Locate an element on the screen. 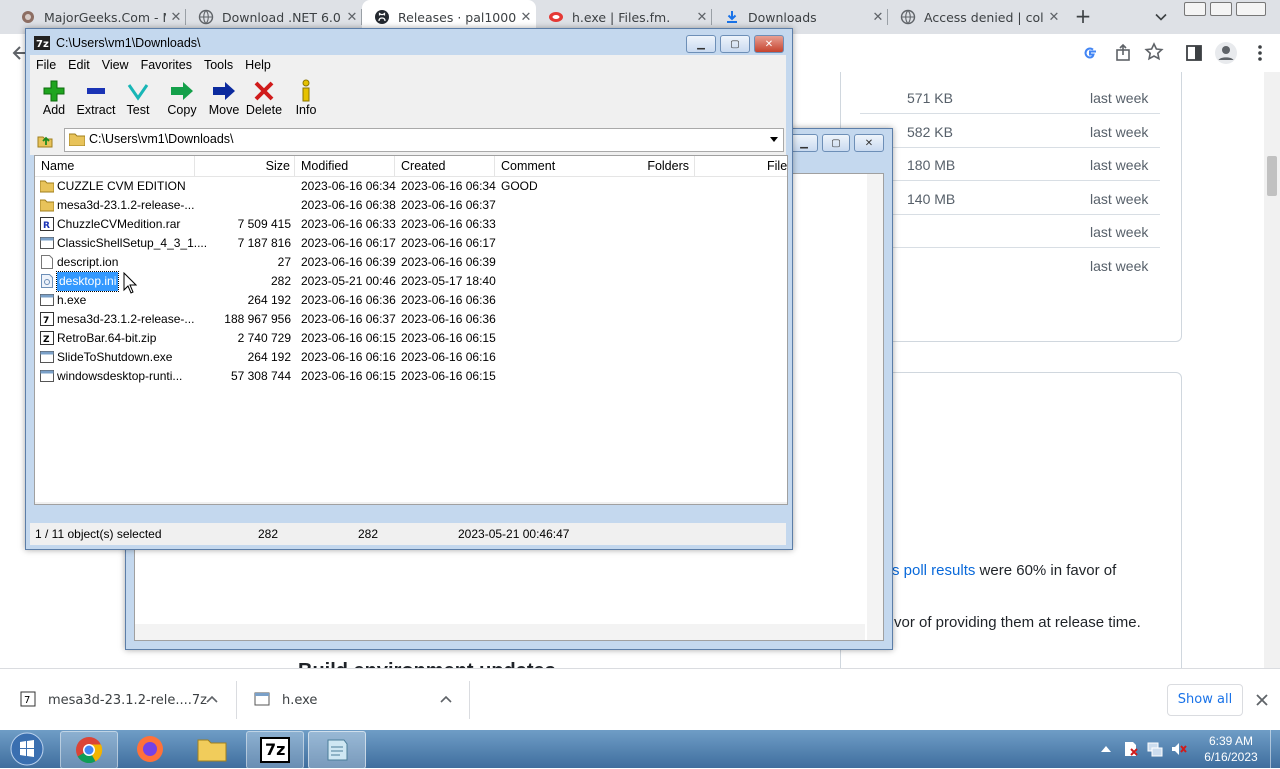  menu-view: View is located at coordinates (115, 65).